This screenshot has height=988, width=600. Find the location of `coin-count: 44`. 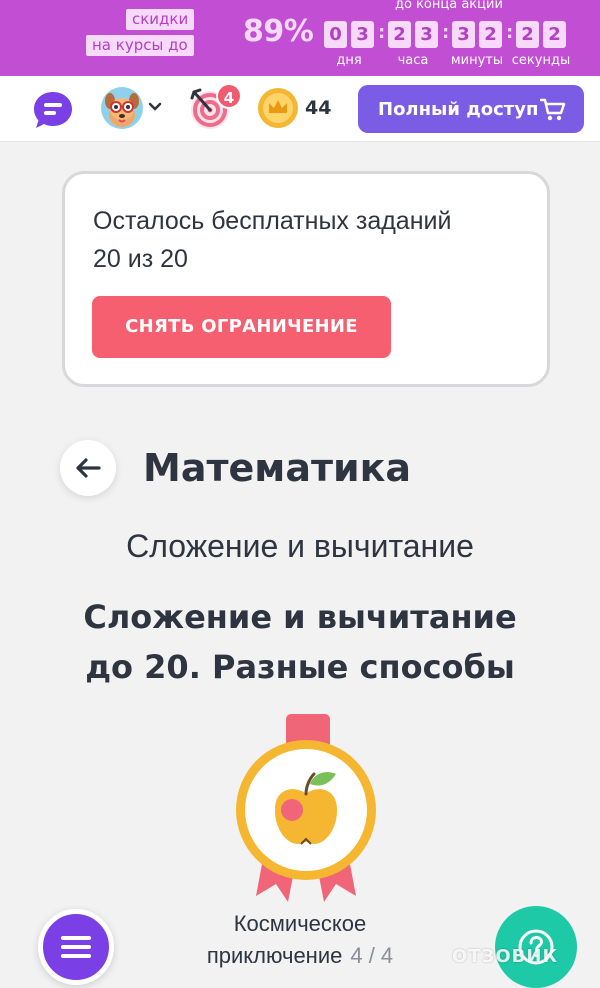

coin-count: 44 is located at coordinates (318, 108).